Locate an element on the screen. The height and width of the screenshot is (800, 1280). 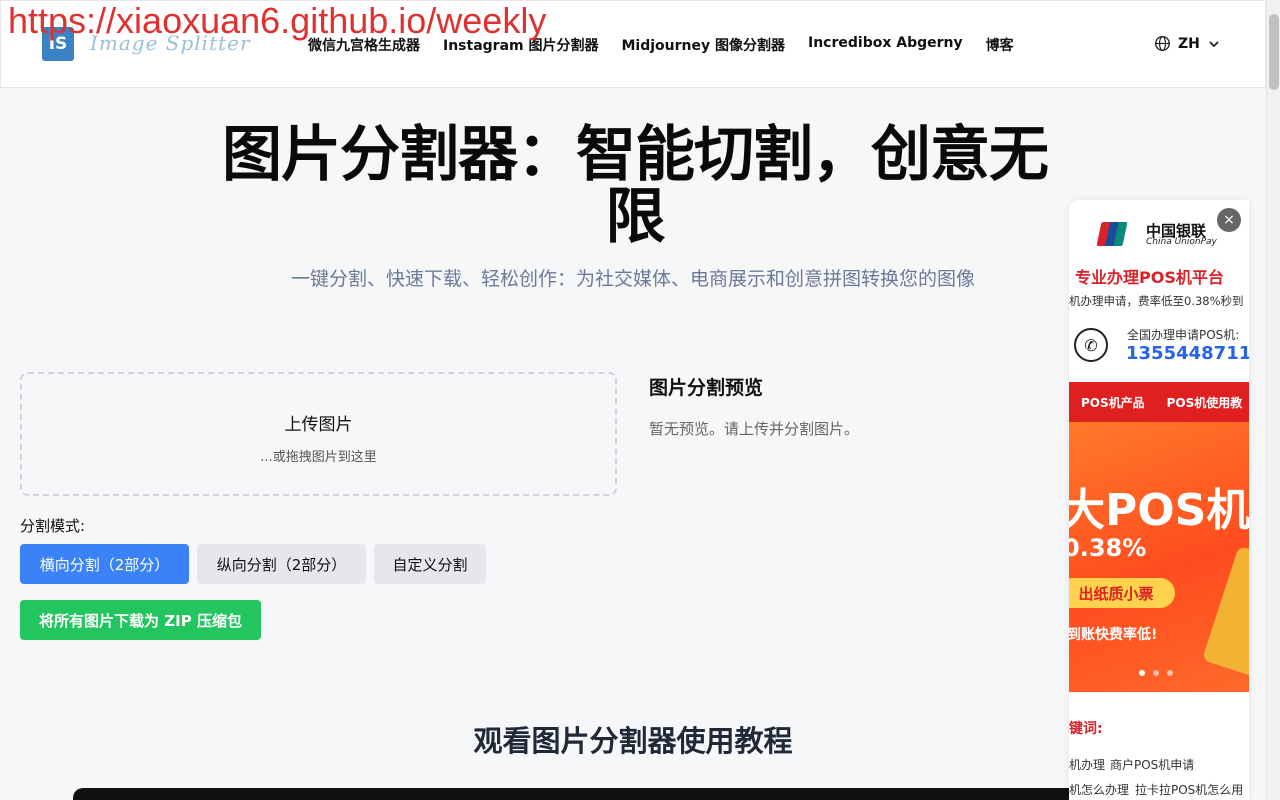
nav-link-incredibox: Incredibox Abgerny is located at coordinates (885, 45).